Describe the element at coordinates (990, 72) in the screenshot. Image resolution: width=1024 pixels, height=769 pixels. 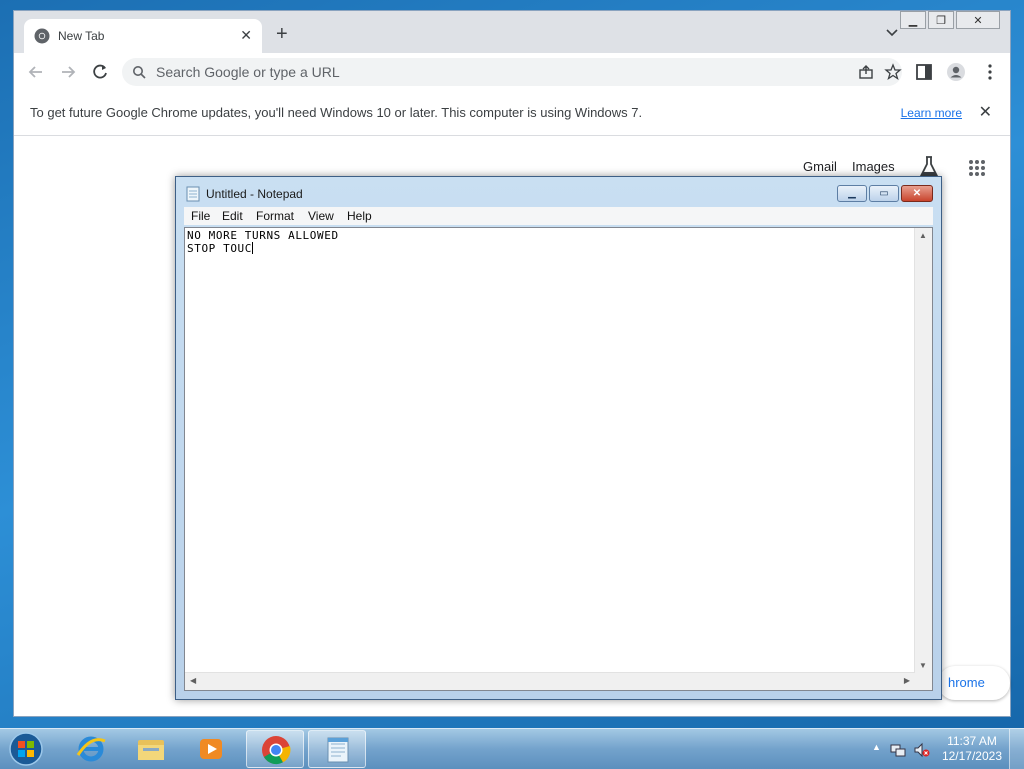
I see `kebab-menu-icon` at that location.